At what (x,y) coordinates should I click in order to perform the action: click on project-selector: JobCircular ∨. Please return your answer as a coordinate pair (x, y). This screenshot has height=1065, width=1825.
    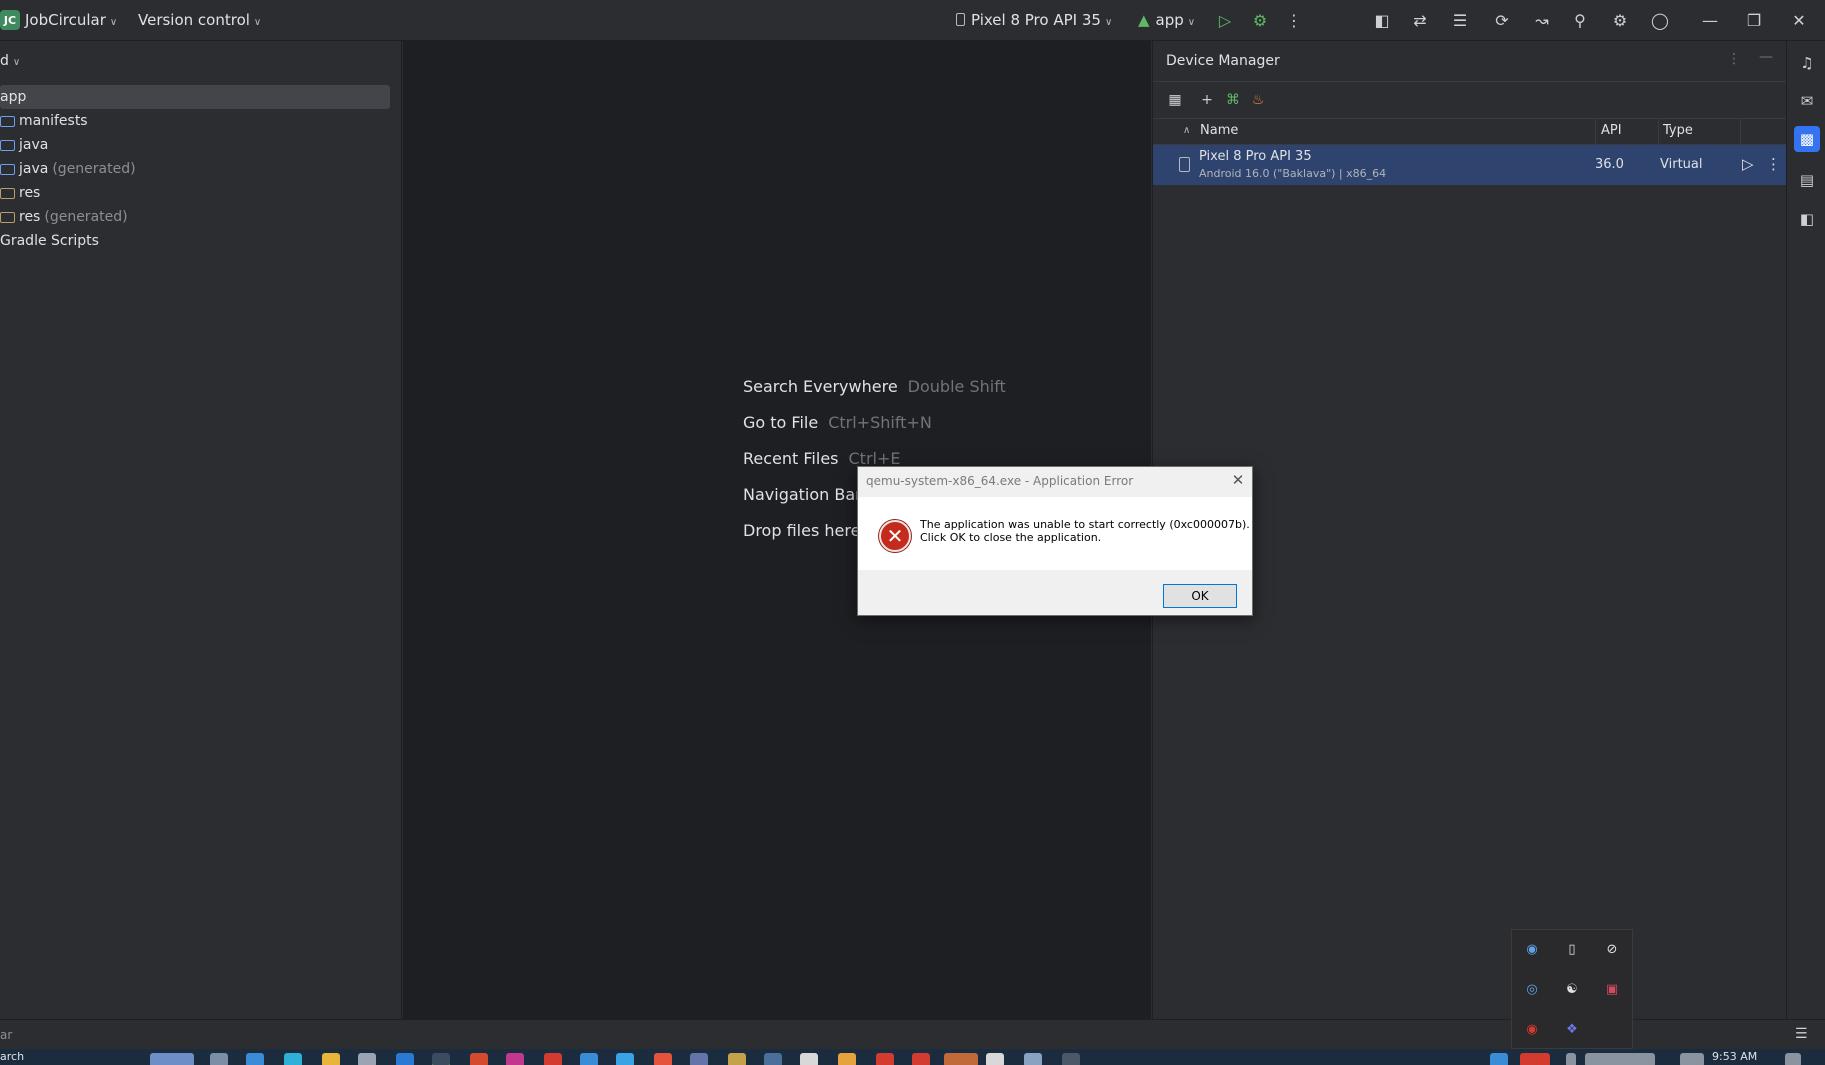
    Looking at the image, I should click on (71, 20).